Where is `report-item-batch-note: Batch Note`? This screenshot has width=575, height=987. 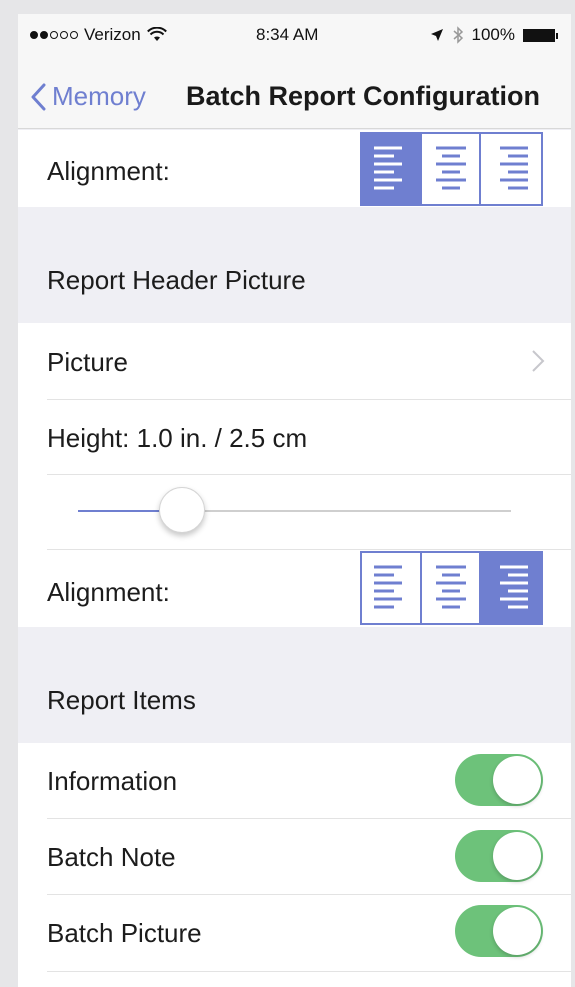
report-item-batch-note: Batch Note is located at coordinates (294, 857).